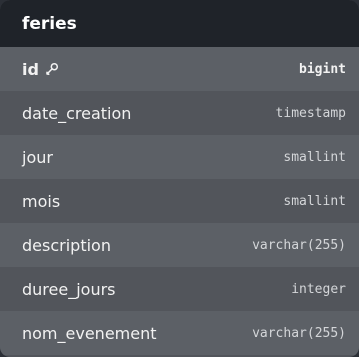 This screenshot has height=357, width=359. I want to click on field-type: bigint, so click(322, 69).